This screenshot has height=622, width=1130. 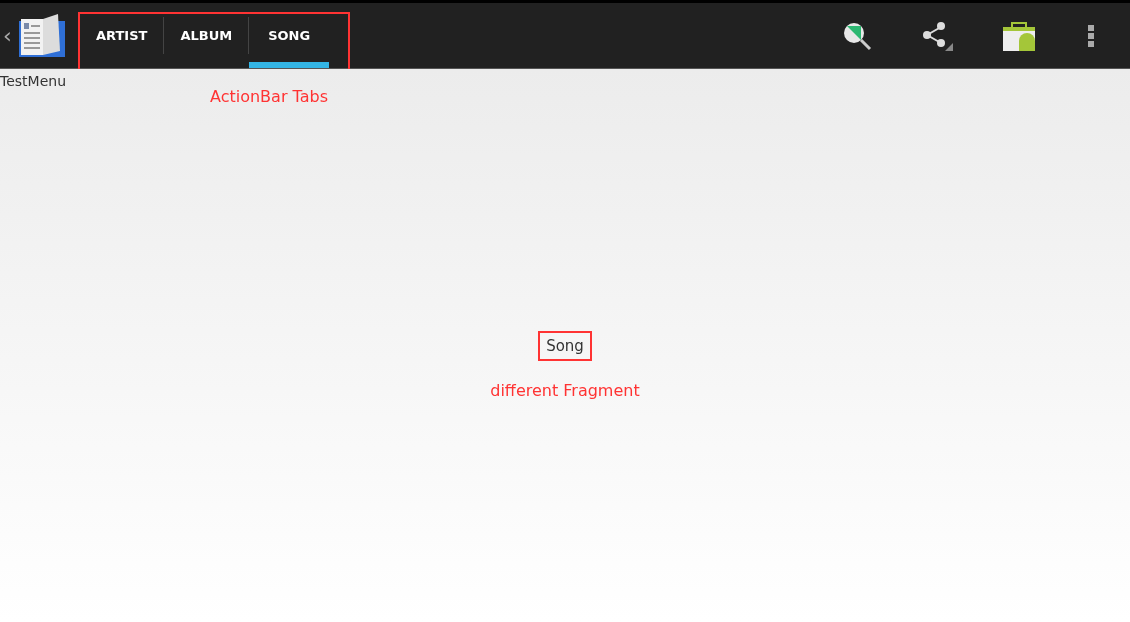 I want to click on share-icon, so click(x=937, y=35).